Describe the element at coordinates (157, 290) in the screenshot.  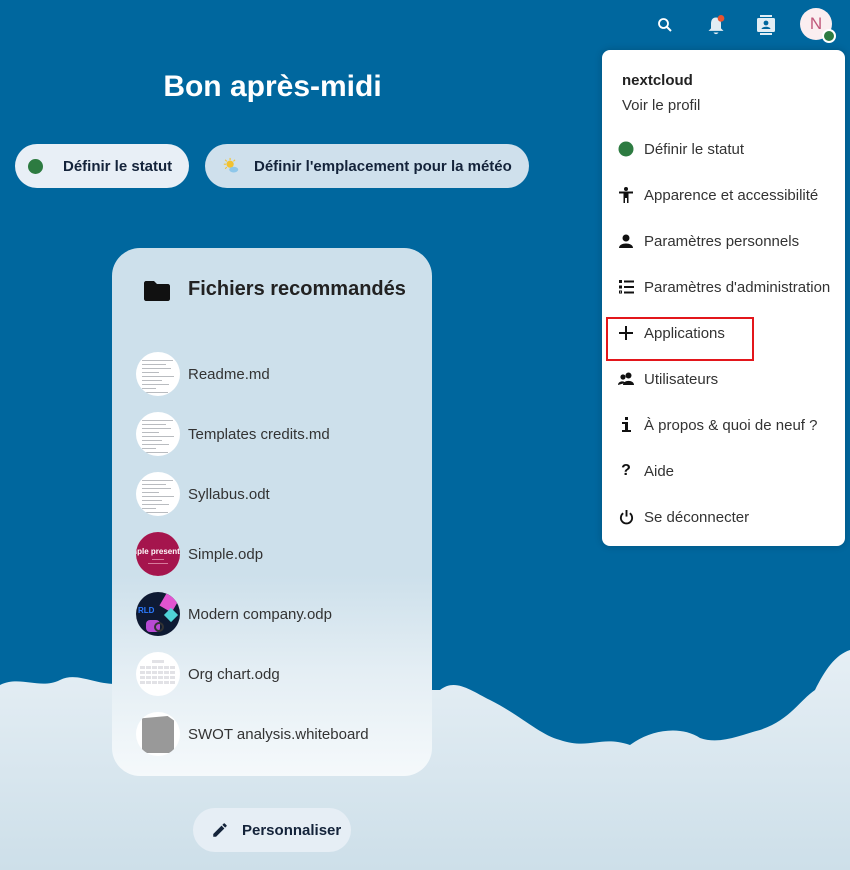
I see `folder-icon` at that location.